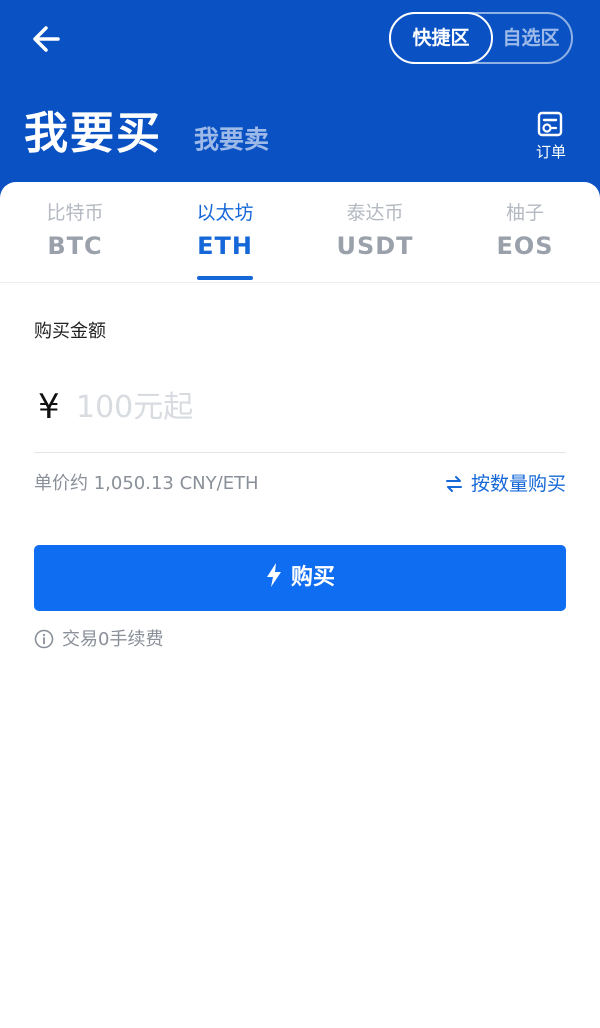  I want to click on swap-icon, so click(453, 484).